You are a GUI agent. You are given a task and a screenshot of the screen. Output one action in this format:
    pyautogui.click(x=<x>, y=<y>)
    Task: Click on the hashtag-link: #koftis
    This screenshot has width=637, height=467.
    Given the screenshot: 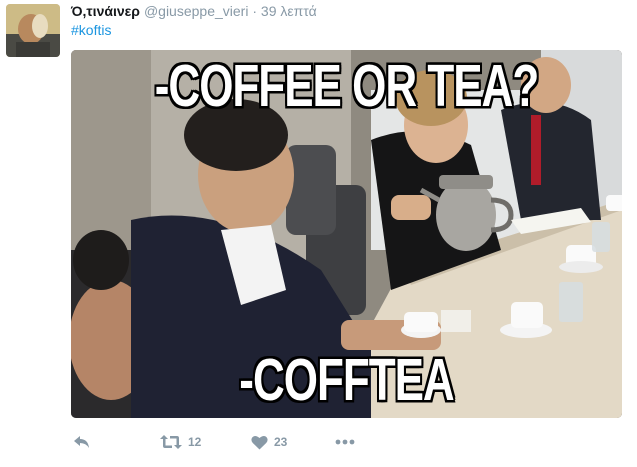 What is the action you would take?
    pyautogui.click(x=91, y=30)
    